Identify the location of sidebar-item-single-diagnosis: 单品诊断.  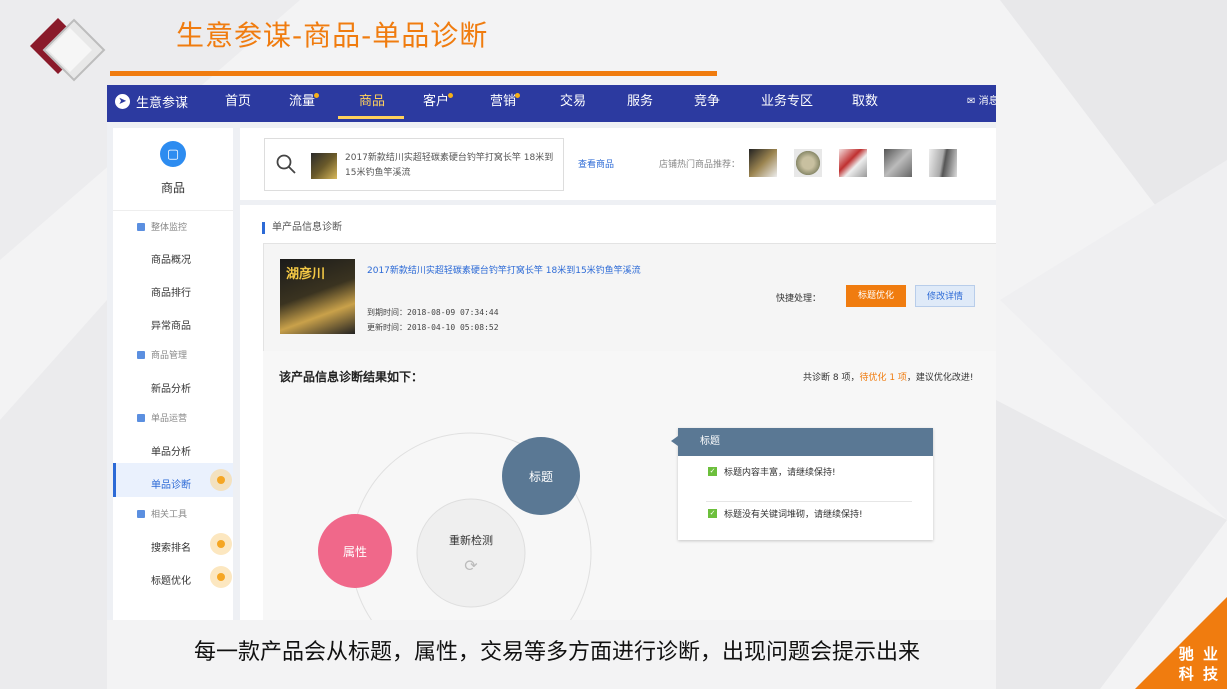
(171, 483).